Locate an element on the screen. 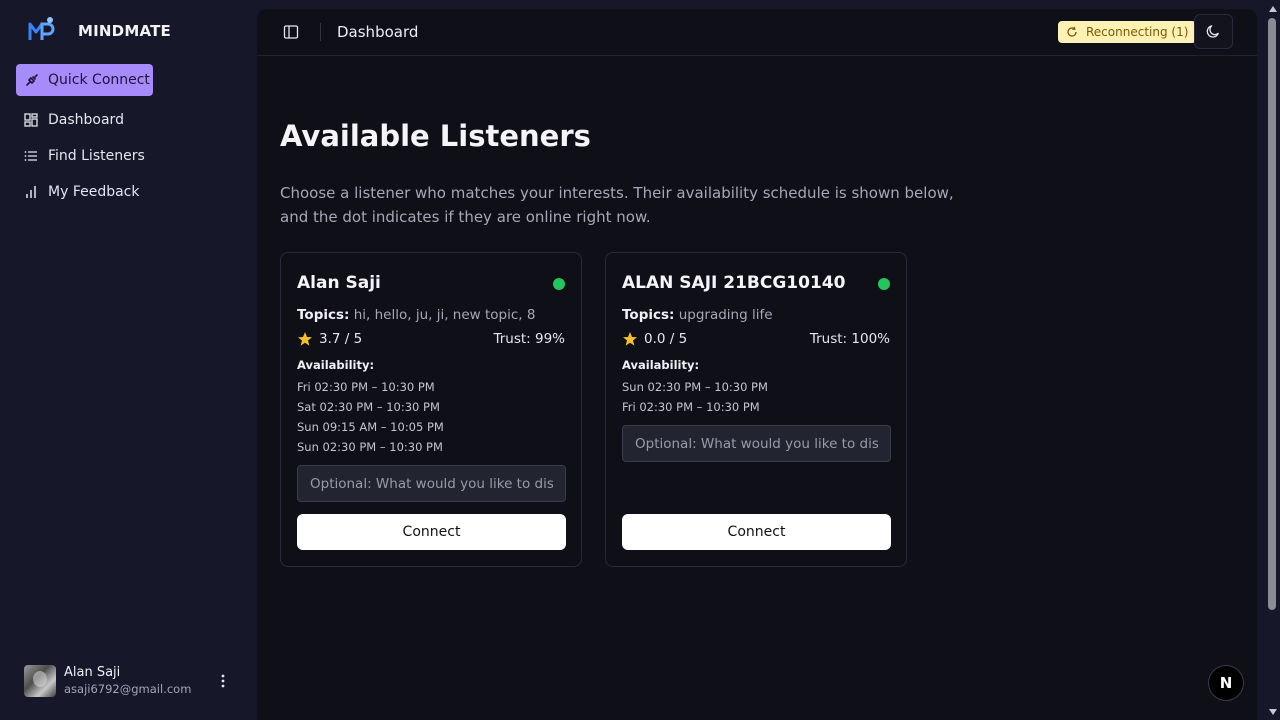  refresh-icon is located at coordinates (1072, 31).